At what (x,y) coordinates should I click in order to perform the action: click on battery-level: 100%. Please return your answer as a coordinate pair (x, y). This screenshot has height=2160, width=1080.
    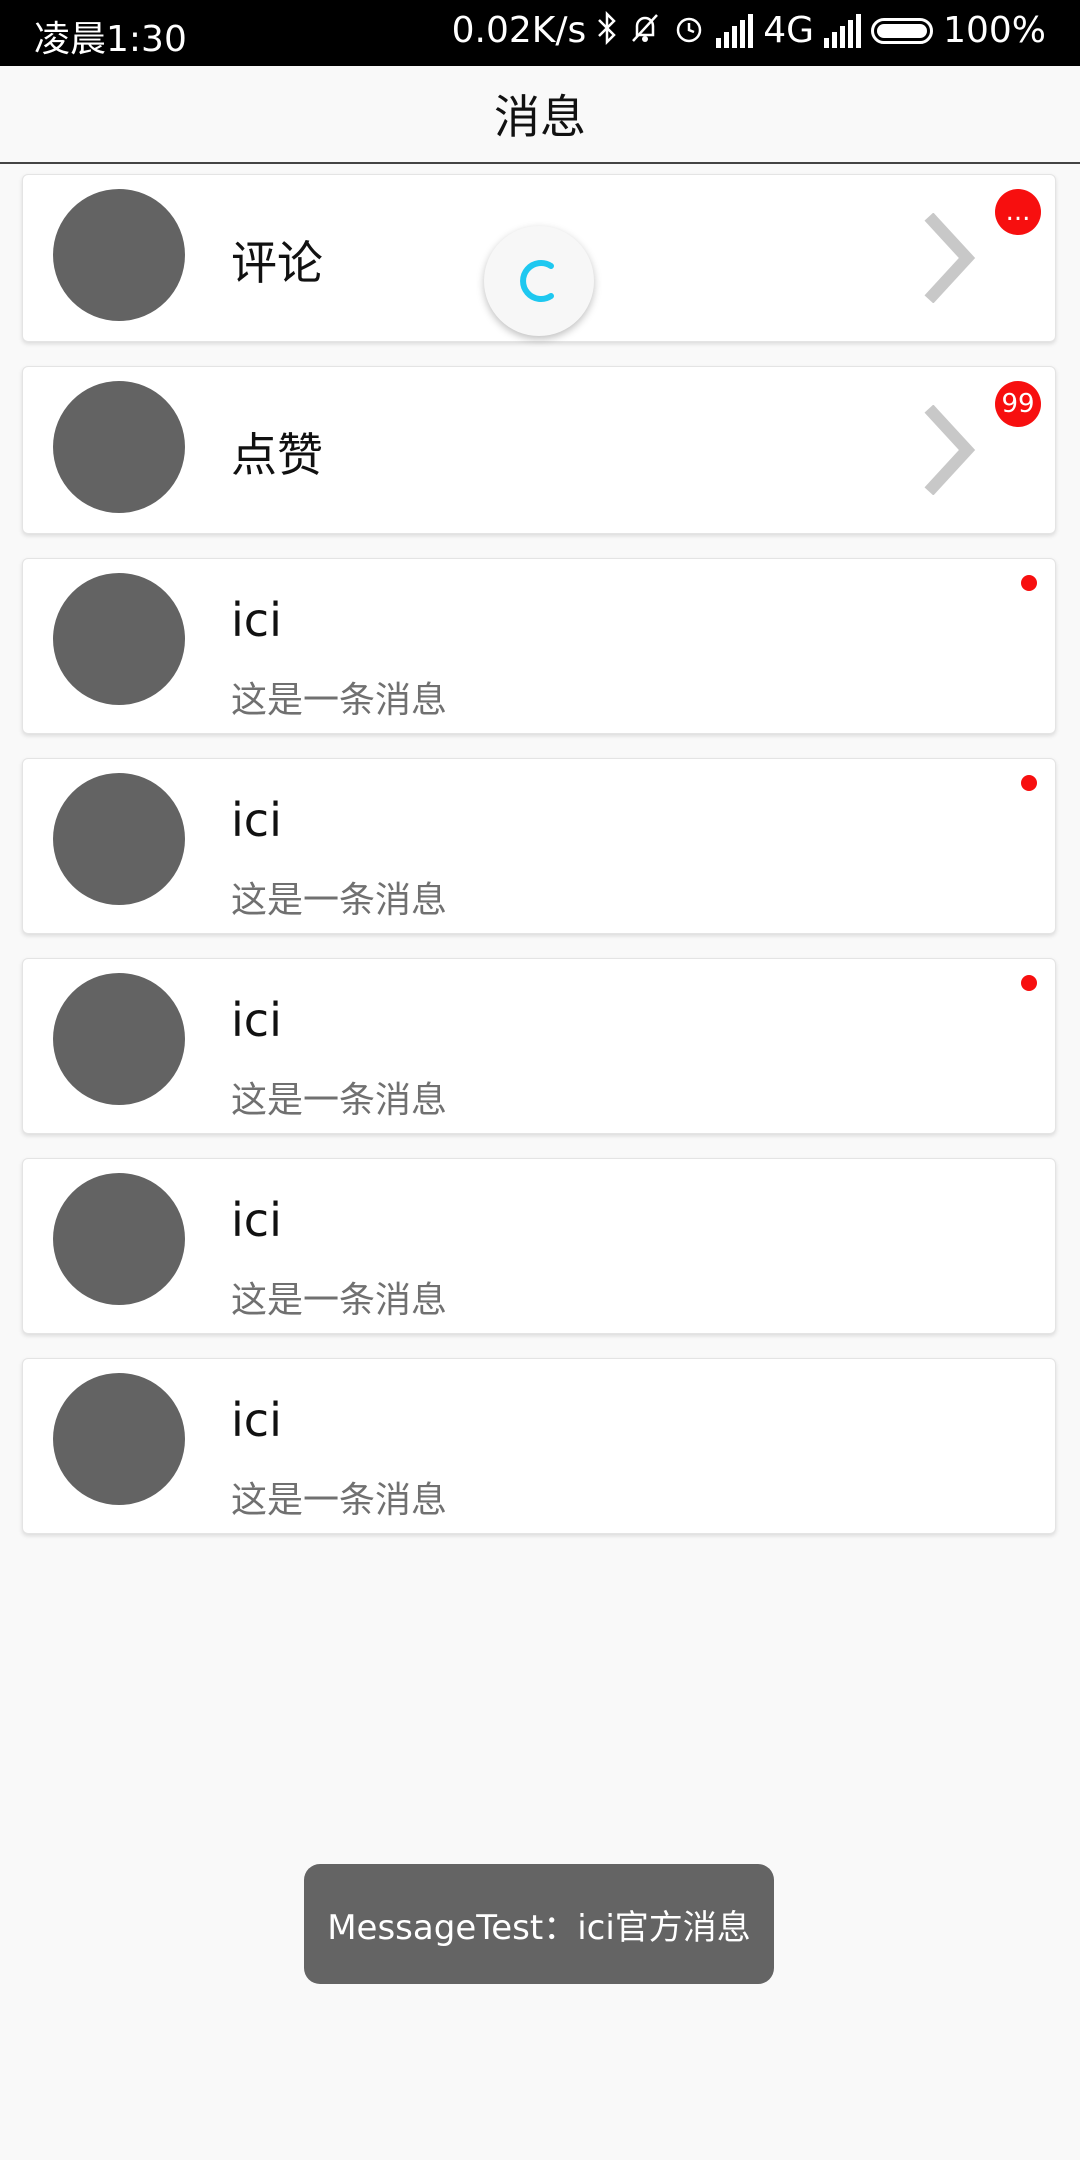
    Looking at the image, I should click on (994, 30).